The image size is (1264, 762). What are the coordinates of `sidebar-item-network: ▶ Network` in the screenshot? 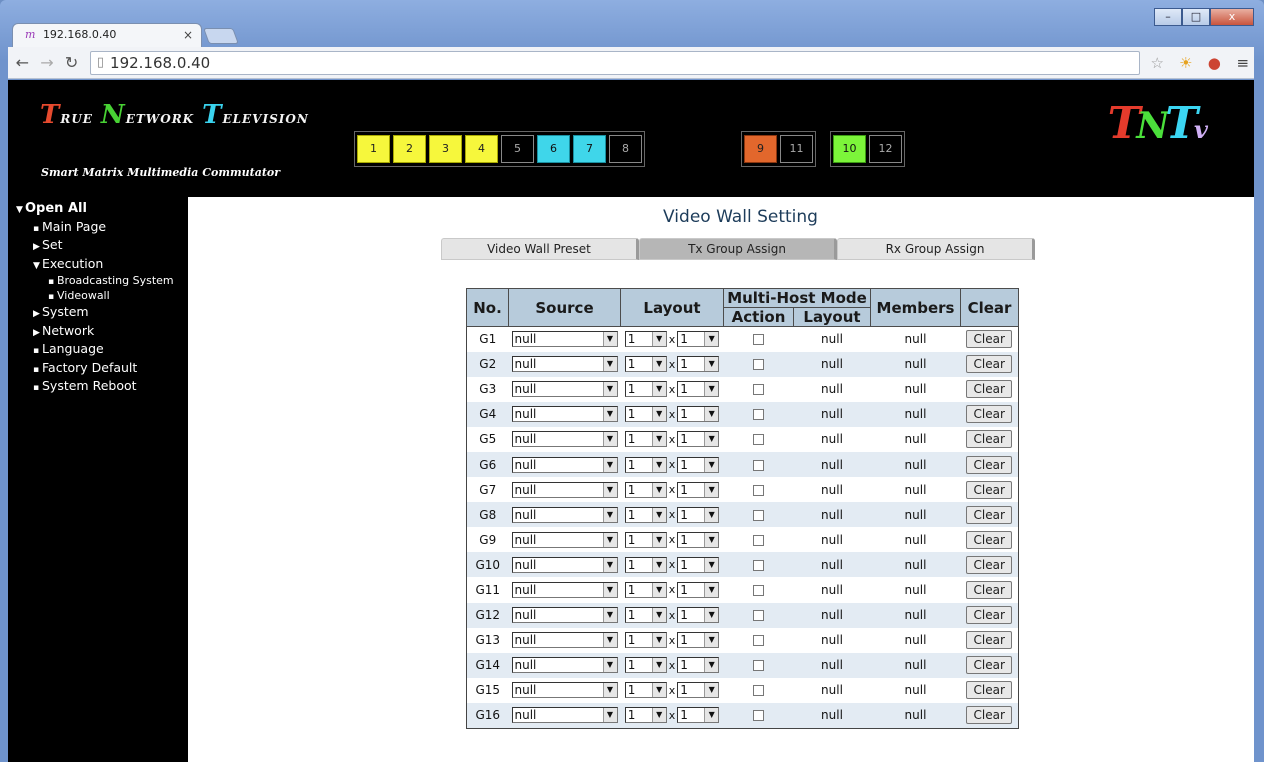 It's located at (102, 332).